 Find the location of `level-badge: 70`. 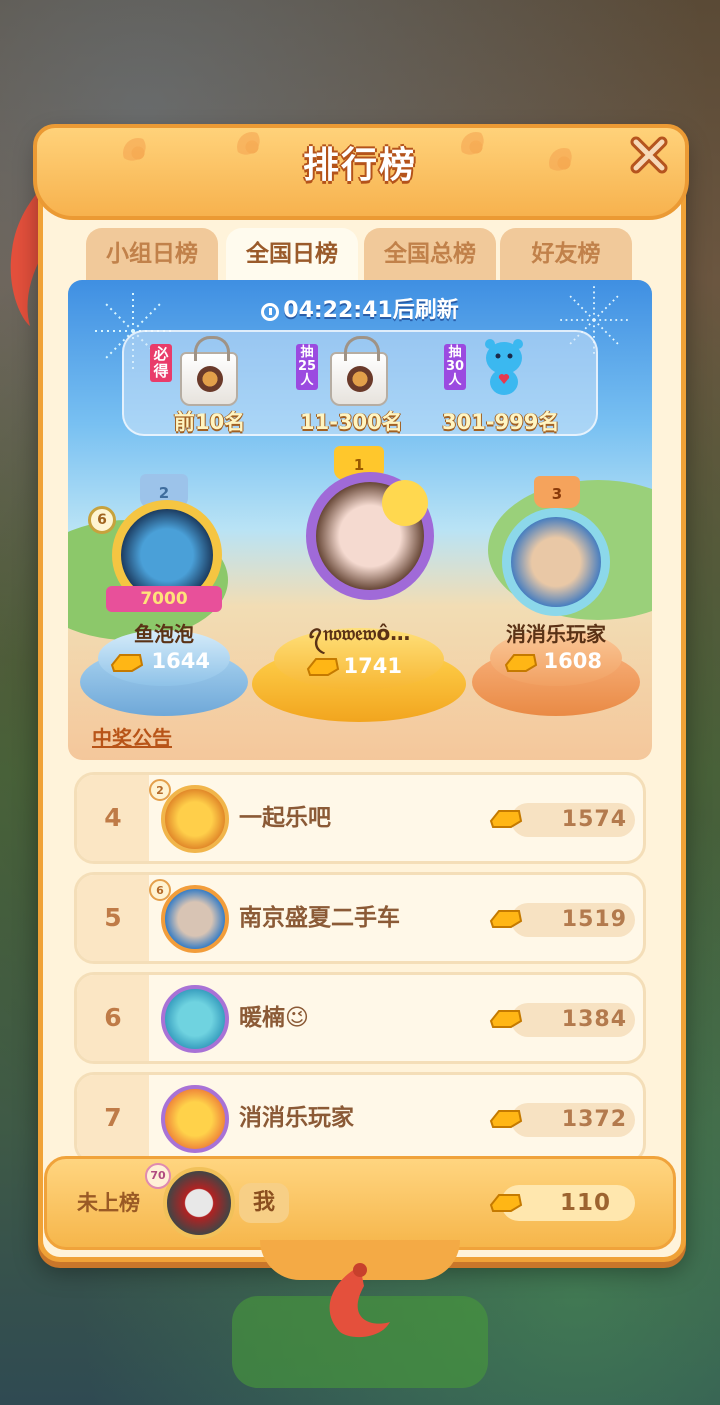

level-badge: 70 is located at coordinates (158, 1176).